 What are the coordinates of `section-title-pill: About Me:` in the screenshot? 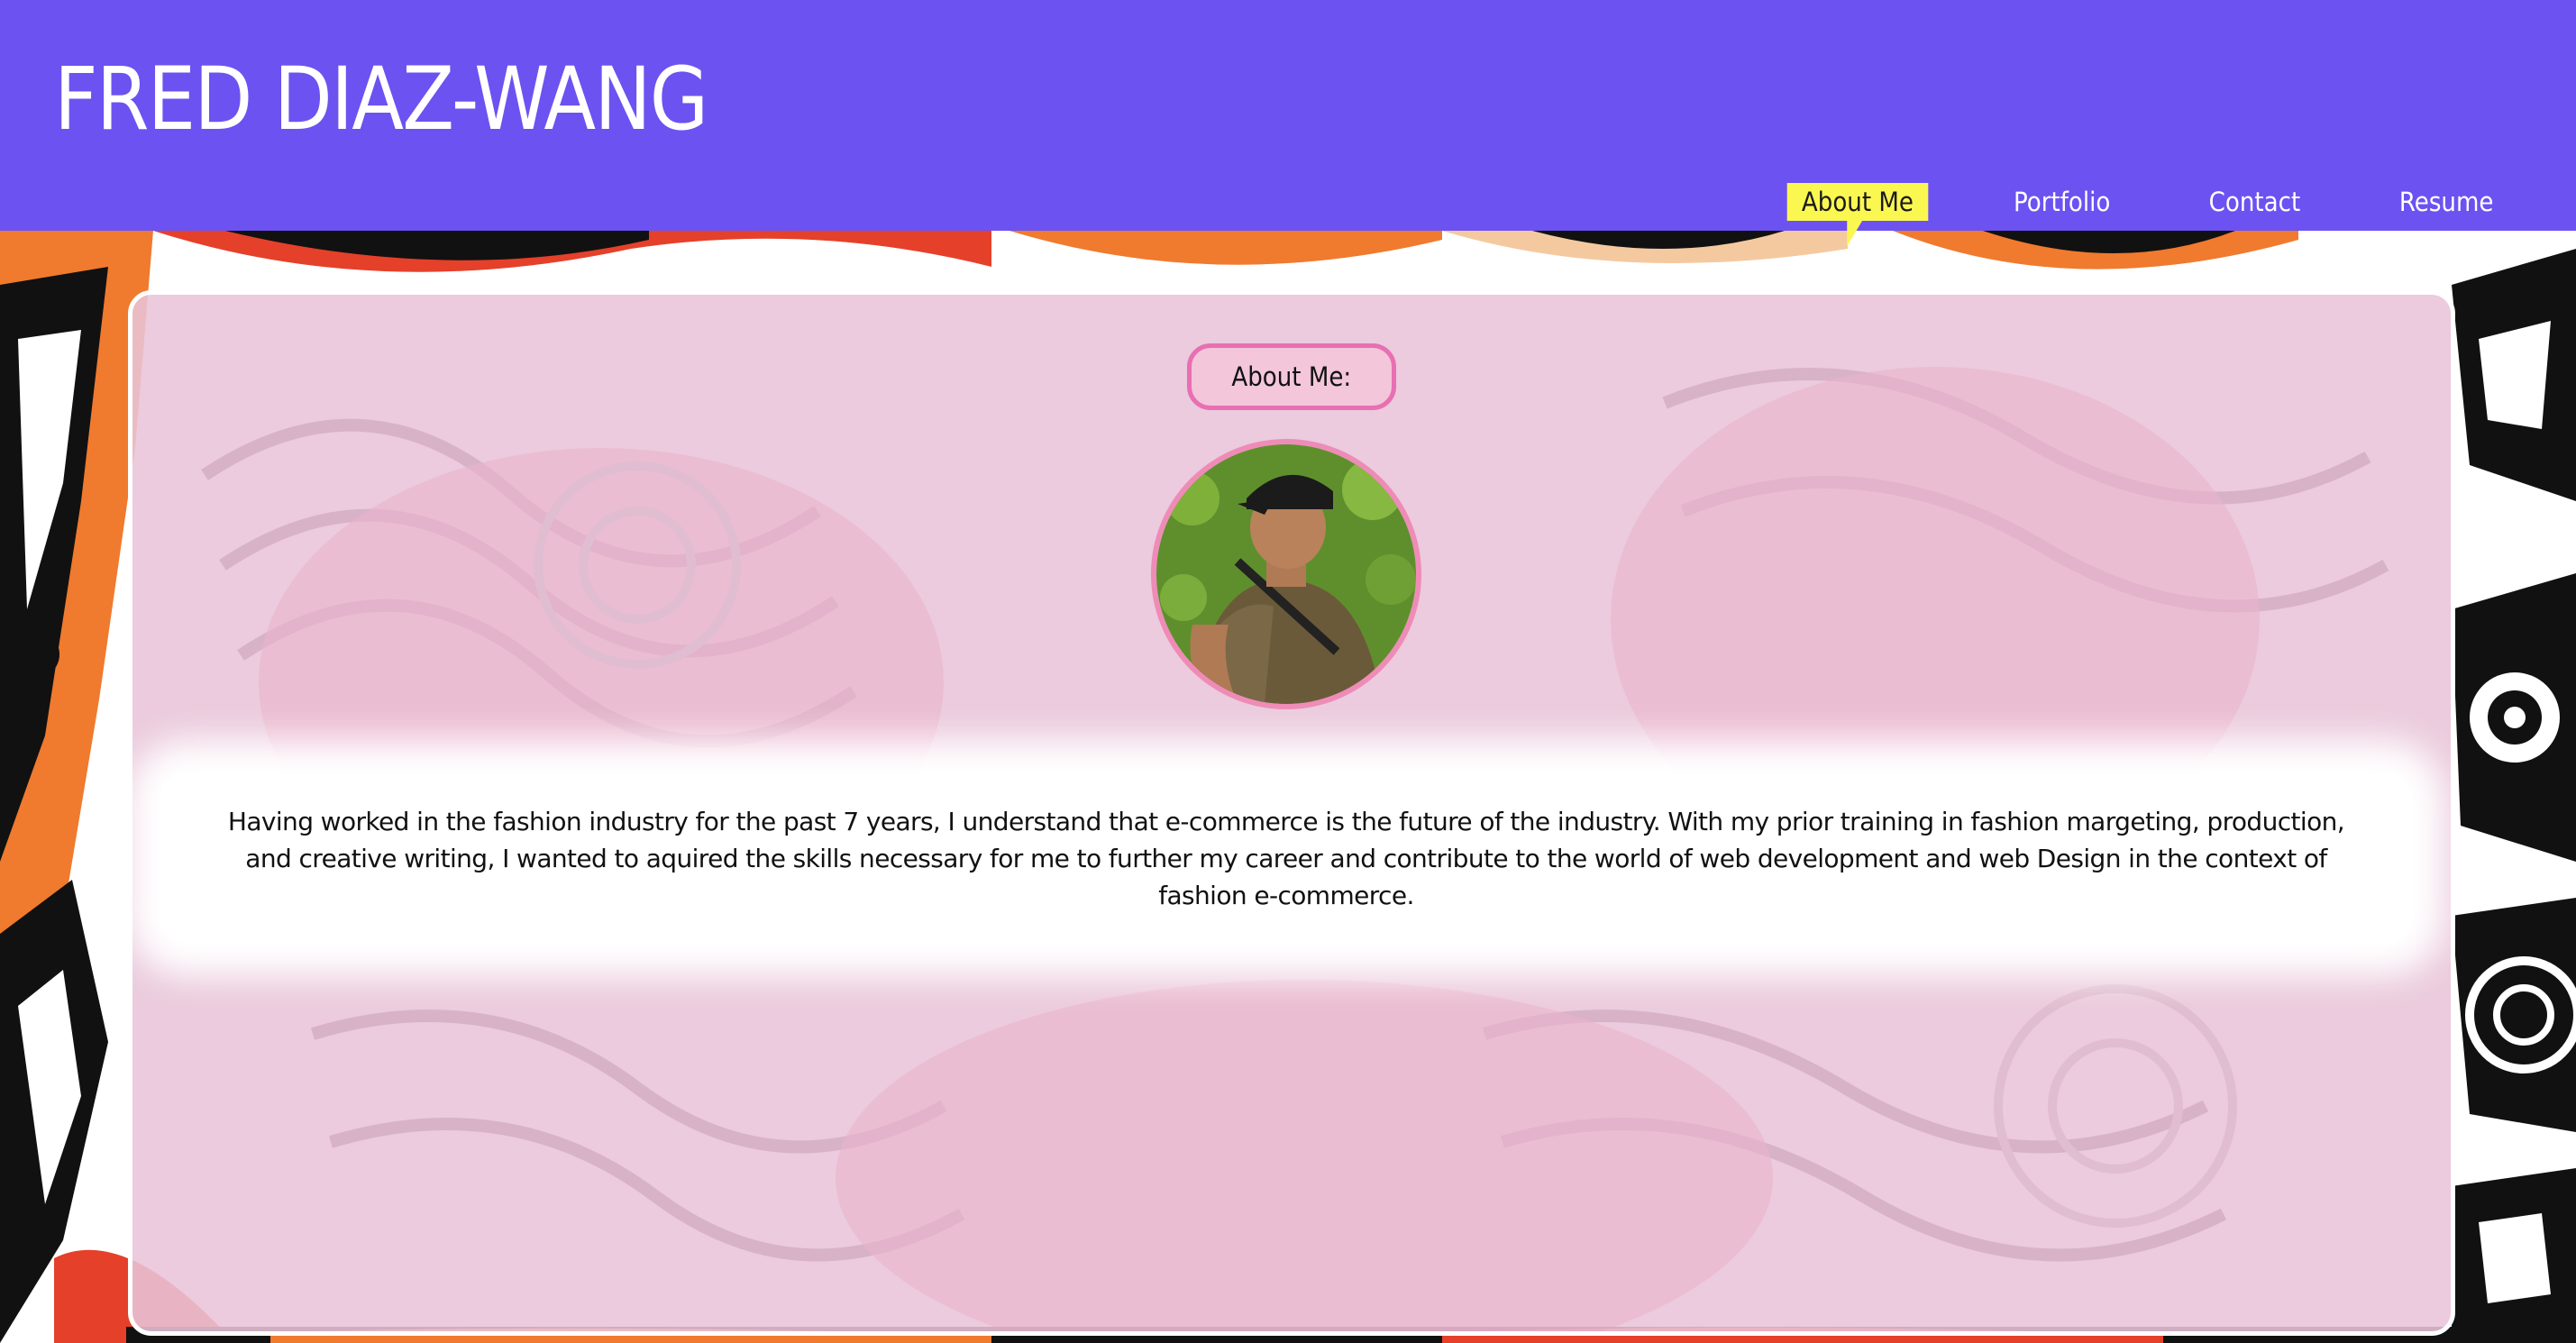 It's located at (1291, 377).